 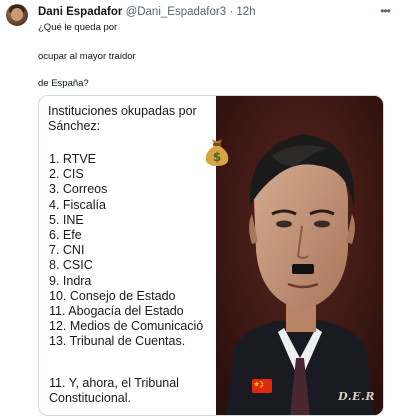 I want to click on signature-watermark: D.E.R, so click(x=356, y=396).